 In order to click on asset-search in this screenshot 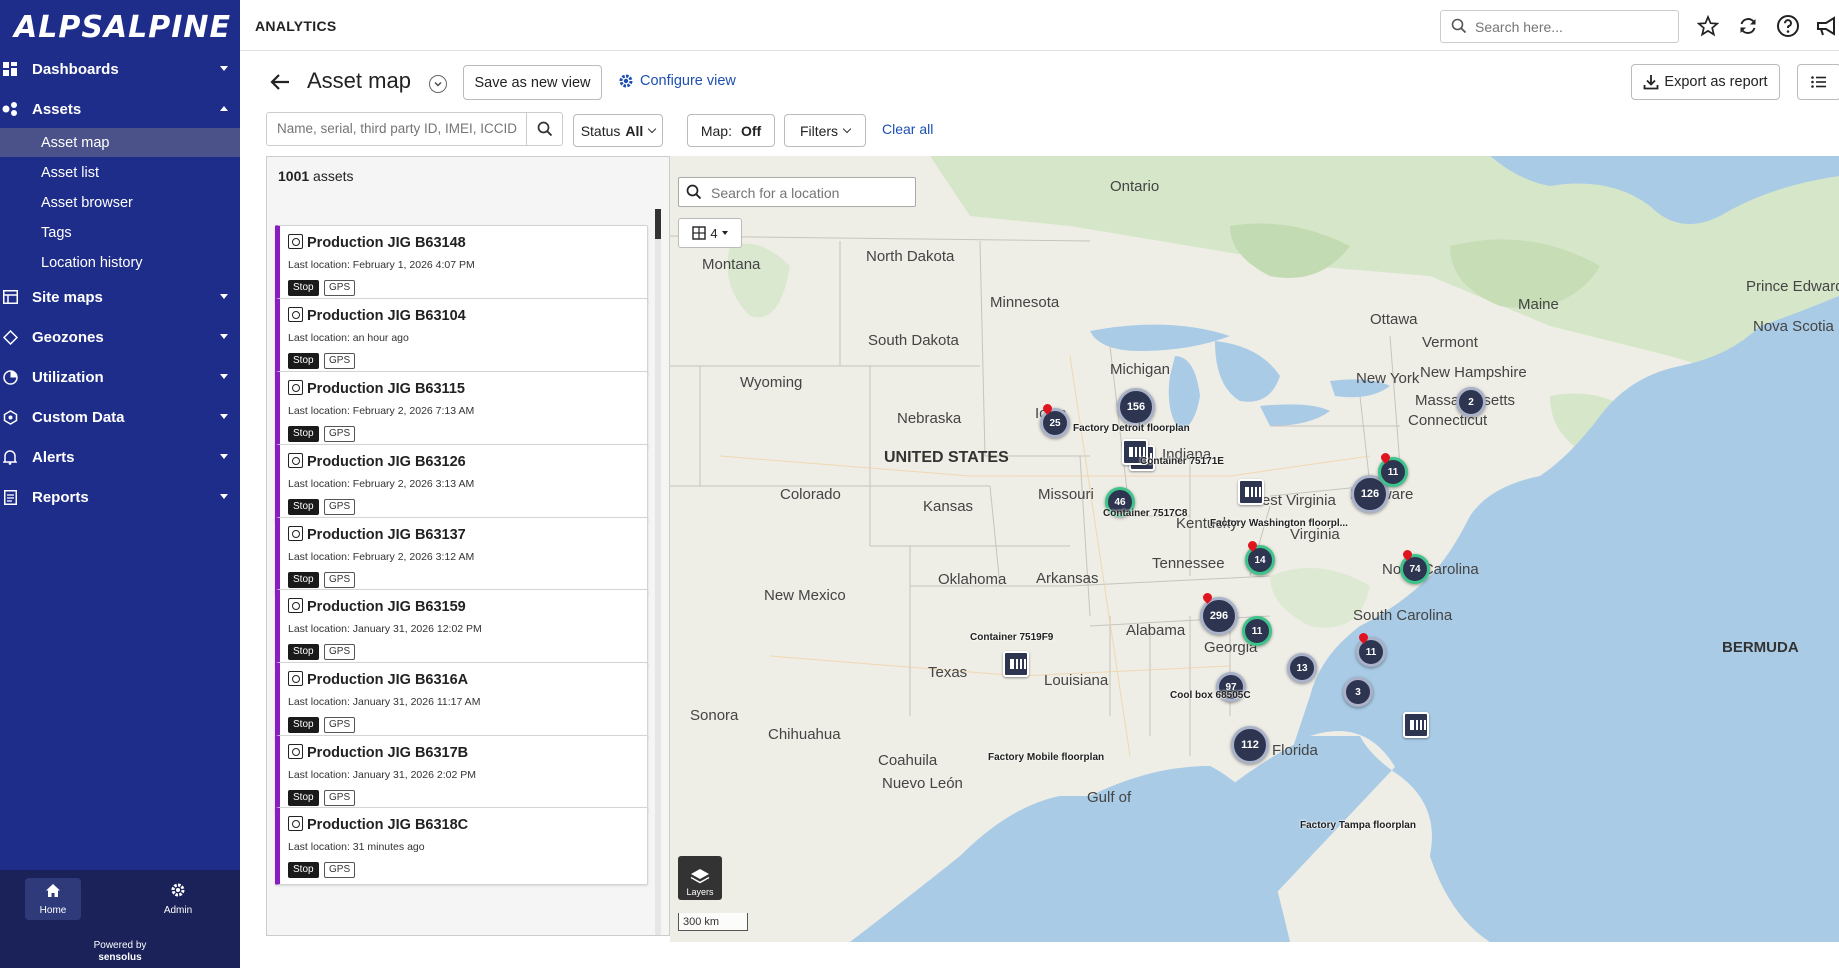, I will do `click(414, 129)`.